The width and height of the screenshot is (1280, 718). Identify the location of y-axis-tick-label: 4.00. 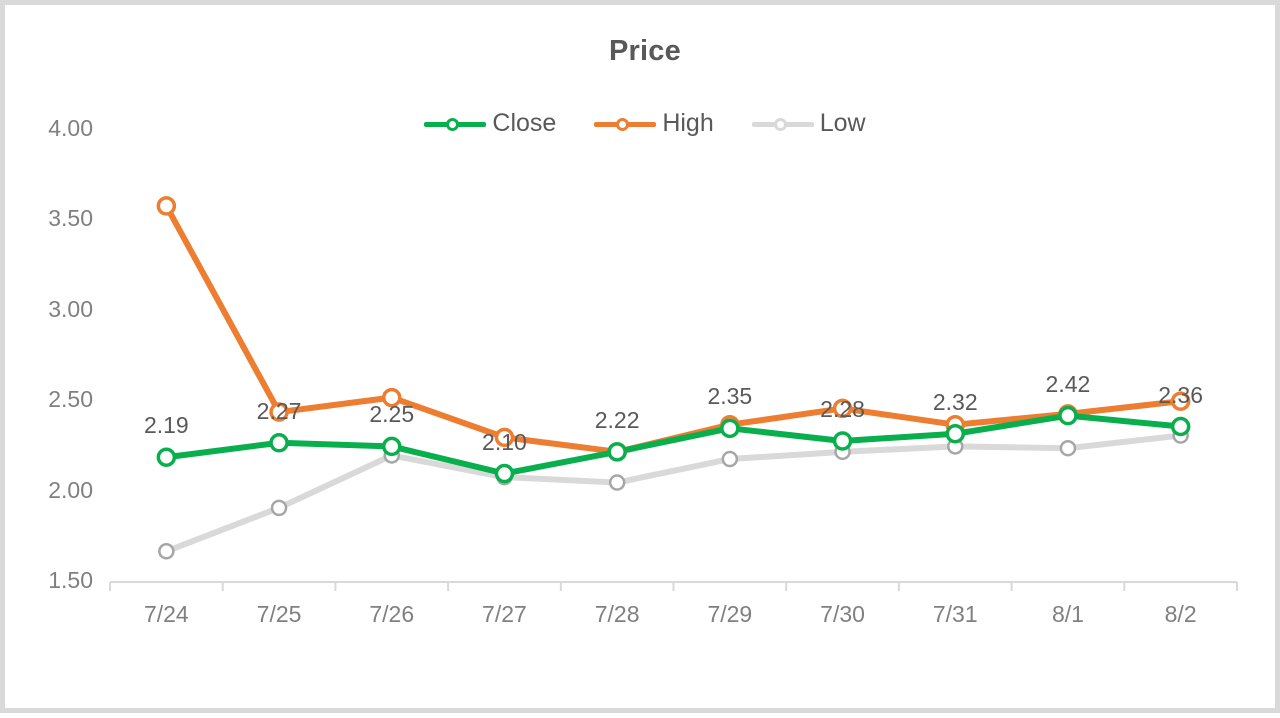
(70, 128).